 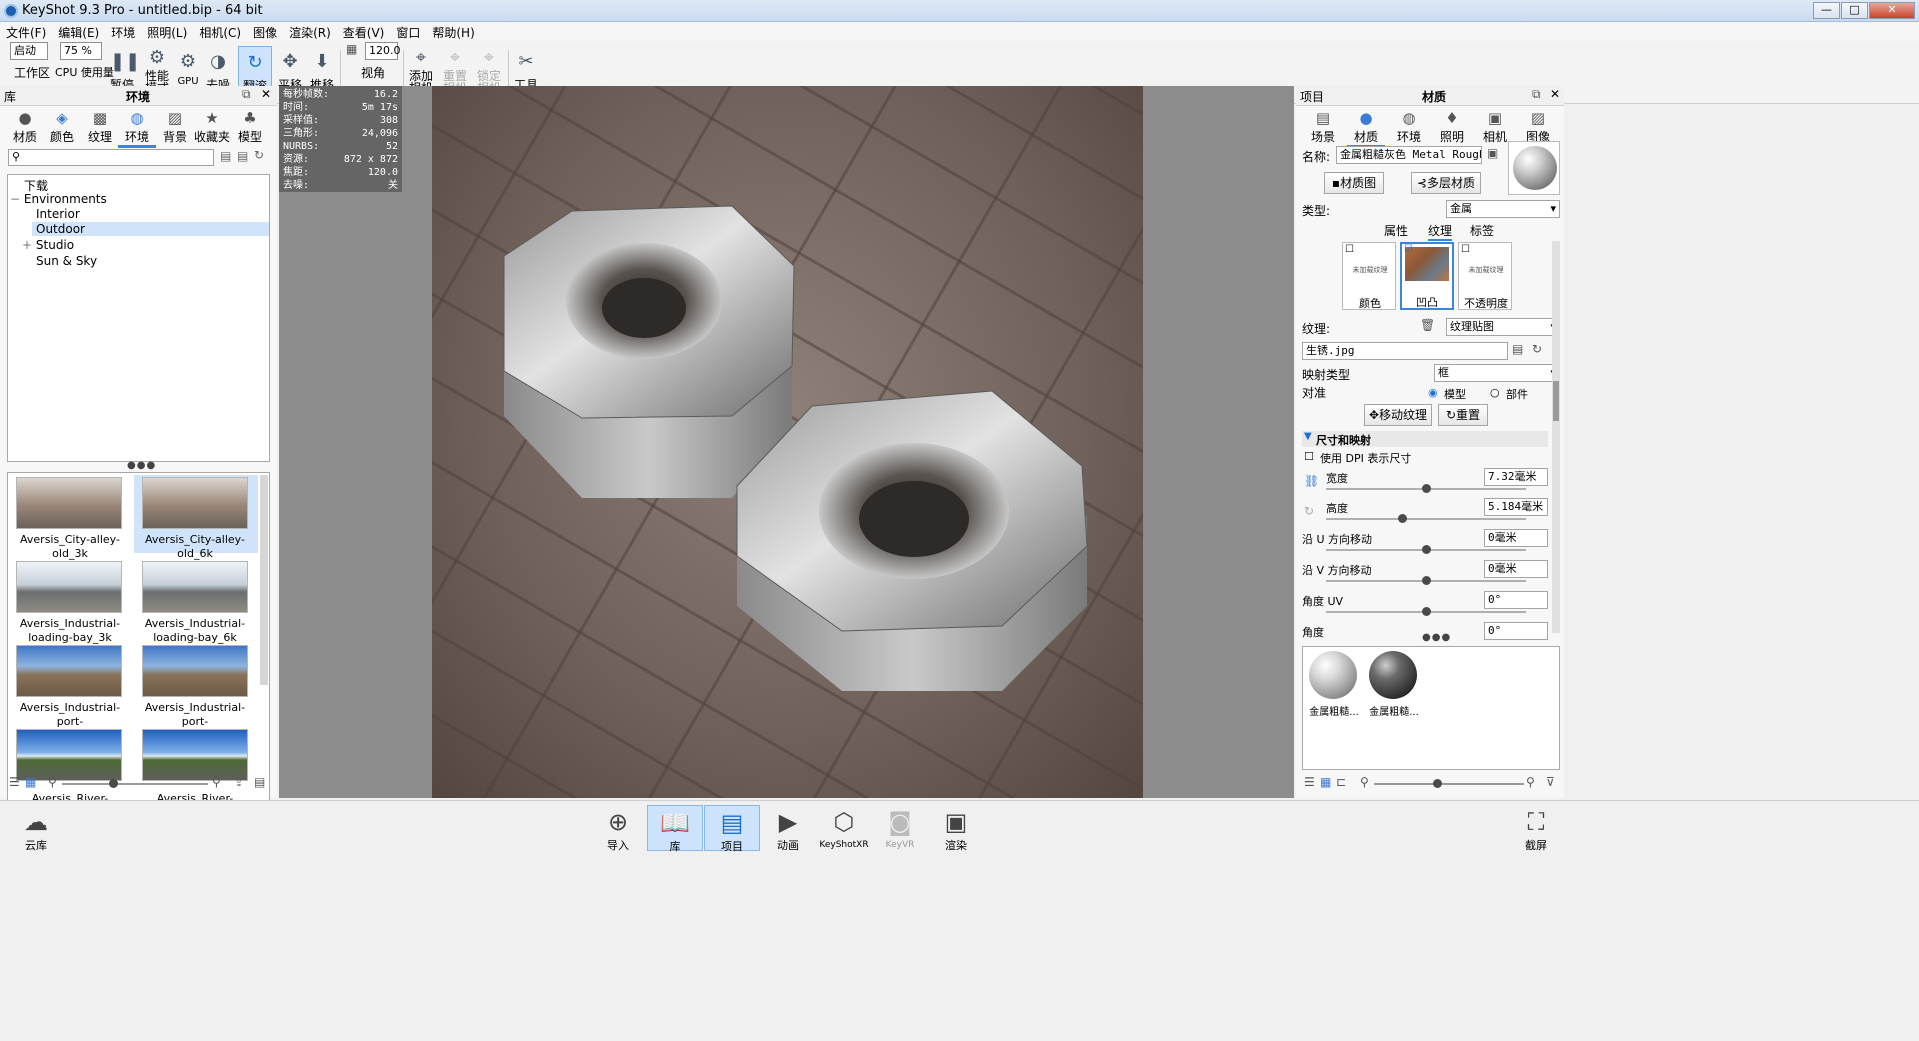 I want to click on menu-render: 渲染(R), so click(x=310, y=32).